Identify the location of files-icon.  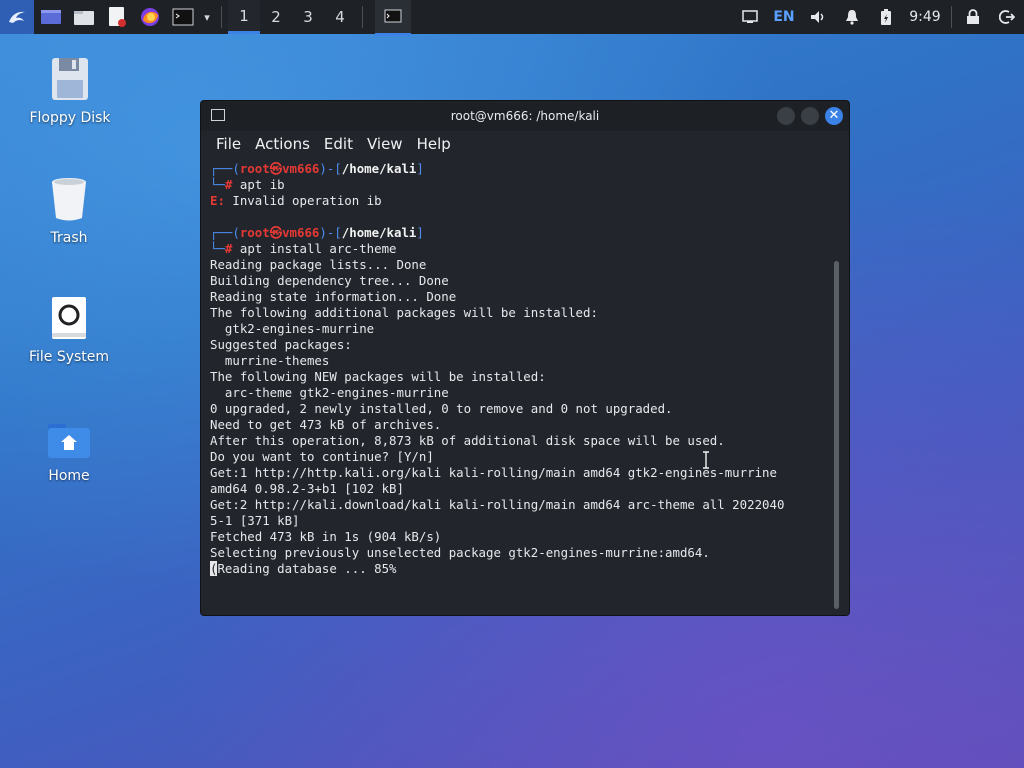
(83, 17).